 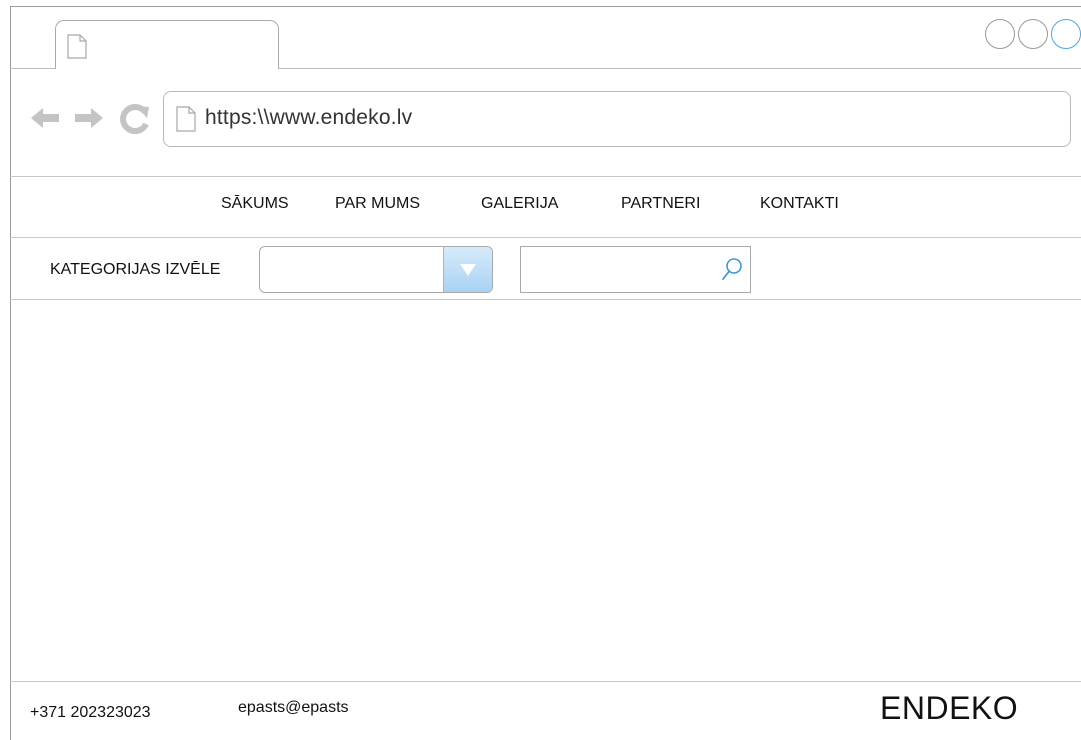 What do you see at coordinates (308, 118) in the screenshot?
I see `url-text: https:\\www.endeko.lv` at bounding box center [308, 118].